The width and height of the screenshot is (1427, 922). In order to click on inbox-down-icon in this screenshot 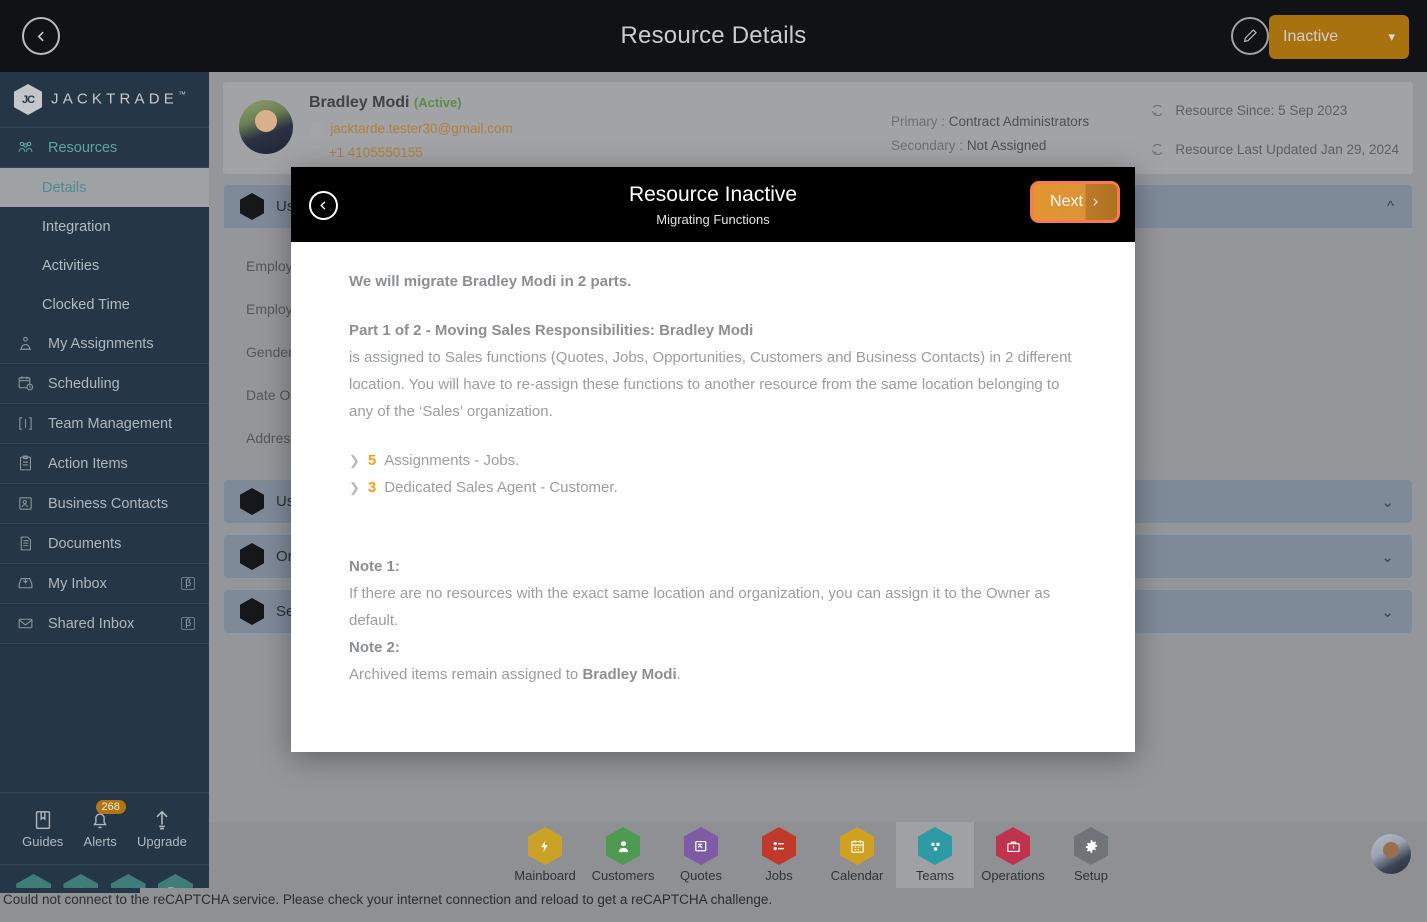, I will do `click(25, 583)`.